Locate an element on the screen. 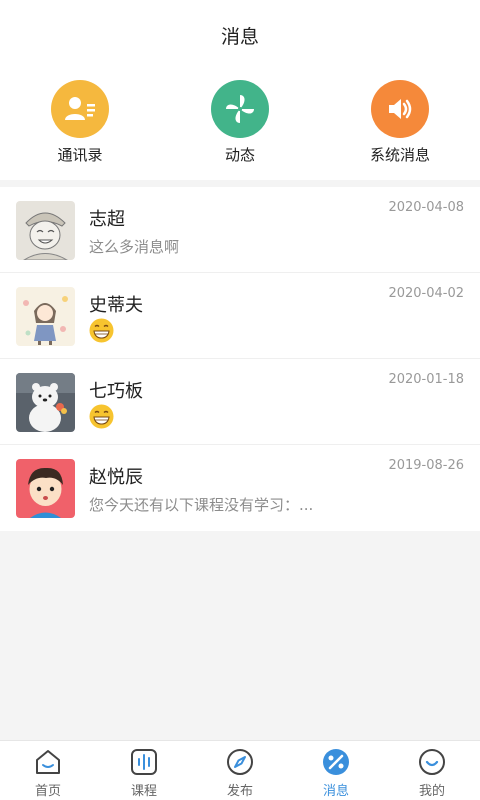 This screenshot has height=800, width=480. message-preview: 这么多消息啊 is located at coordinates (134, 247).